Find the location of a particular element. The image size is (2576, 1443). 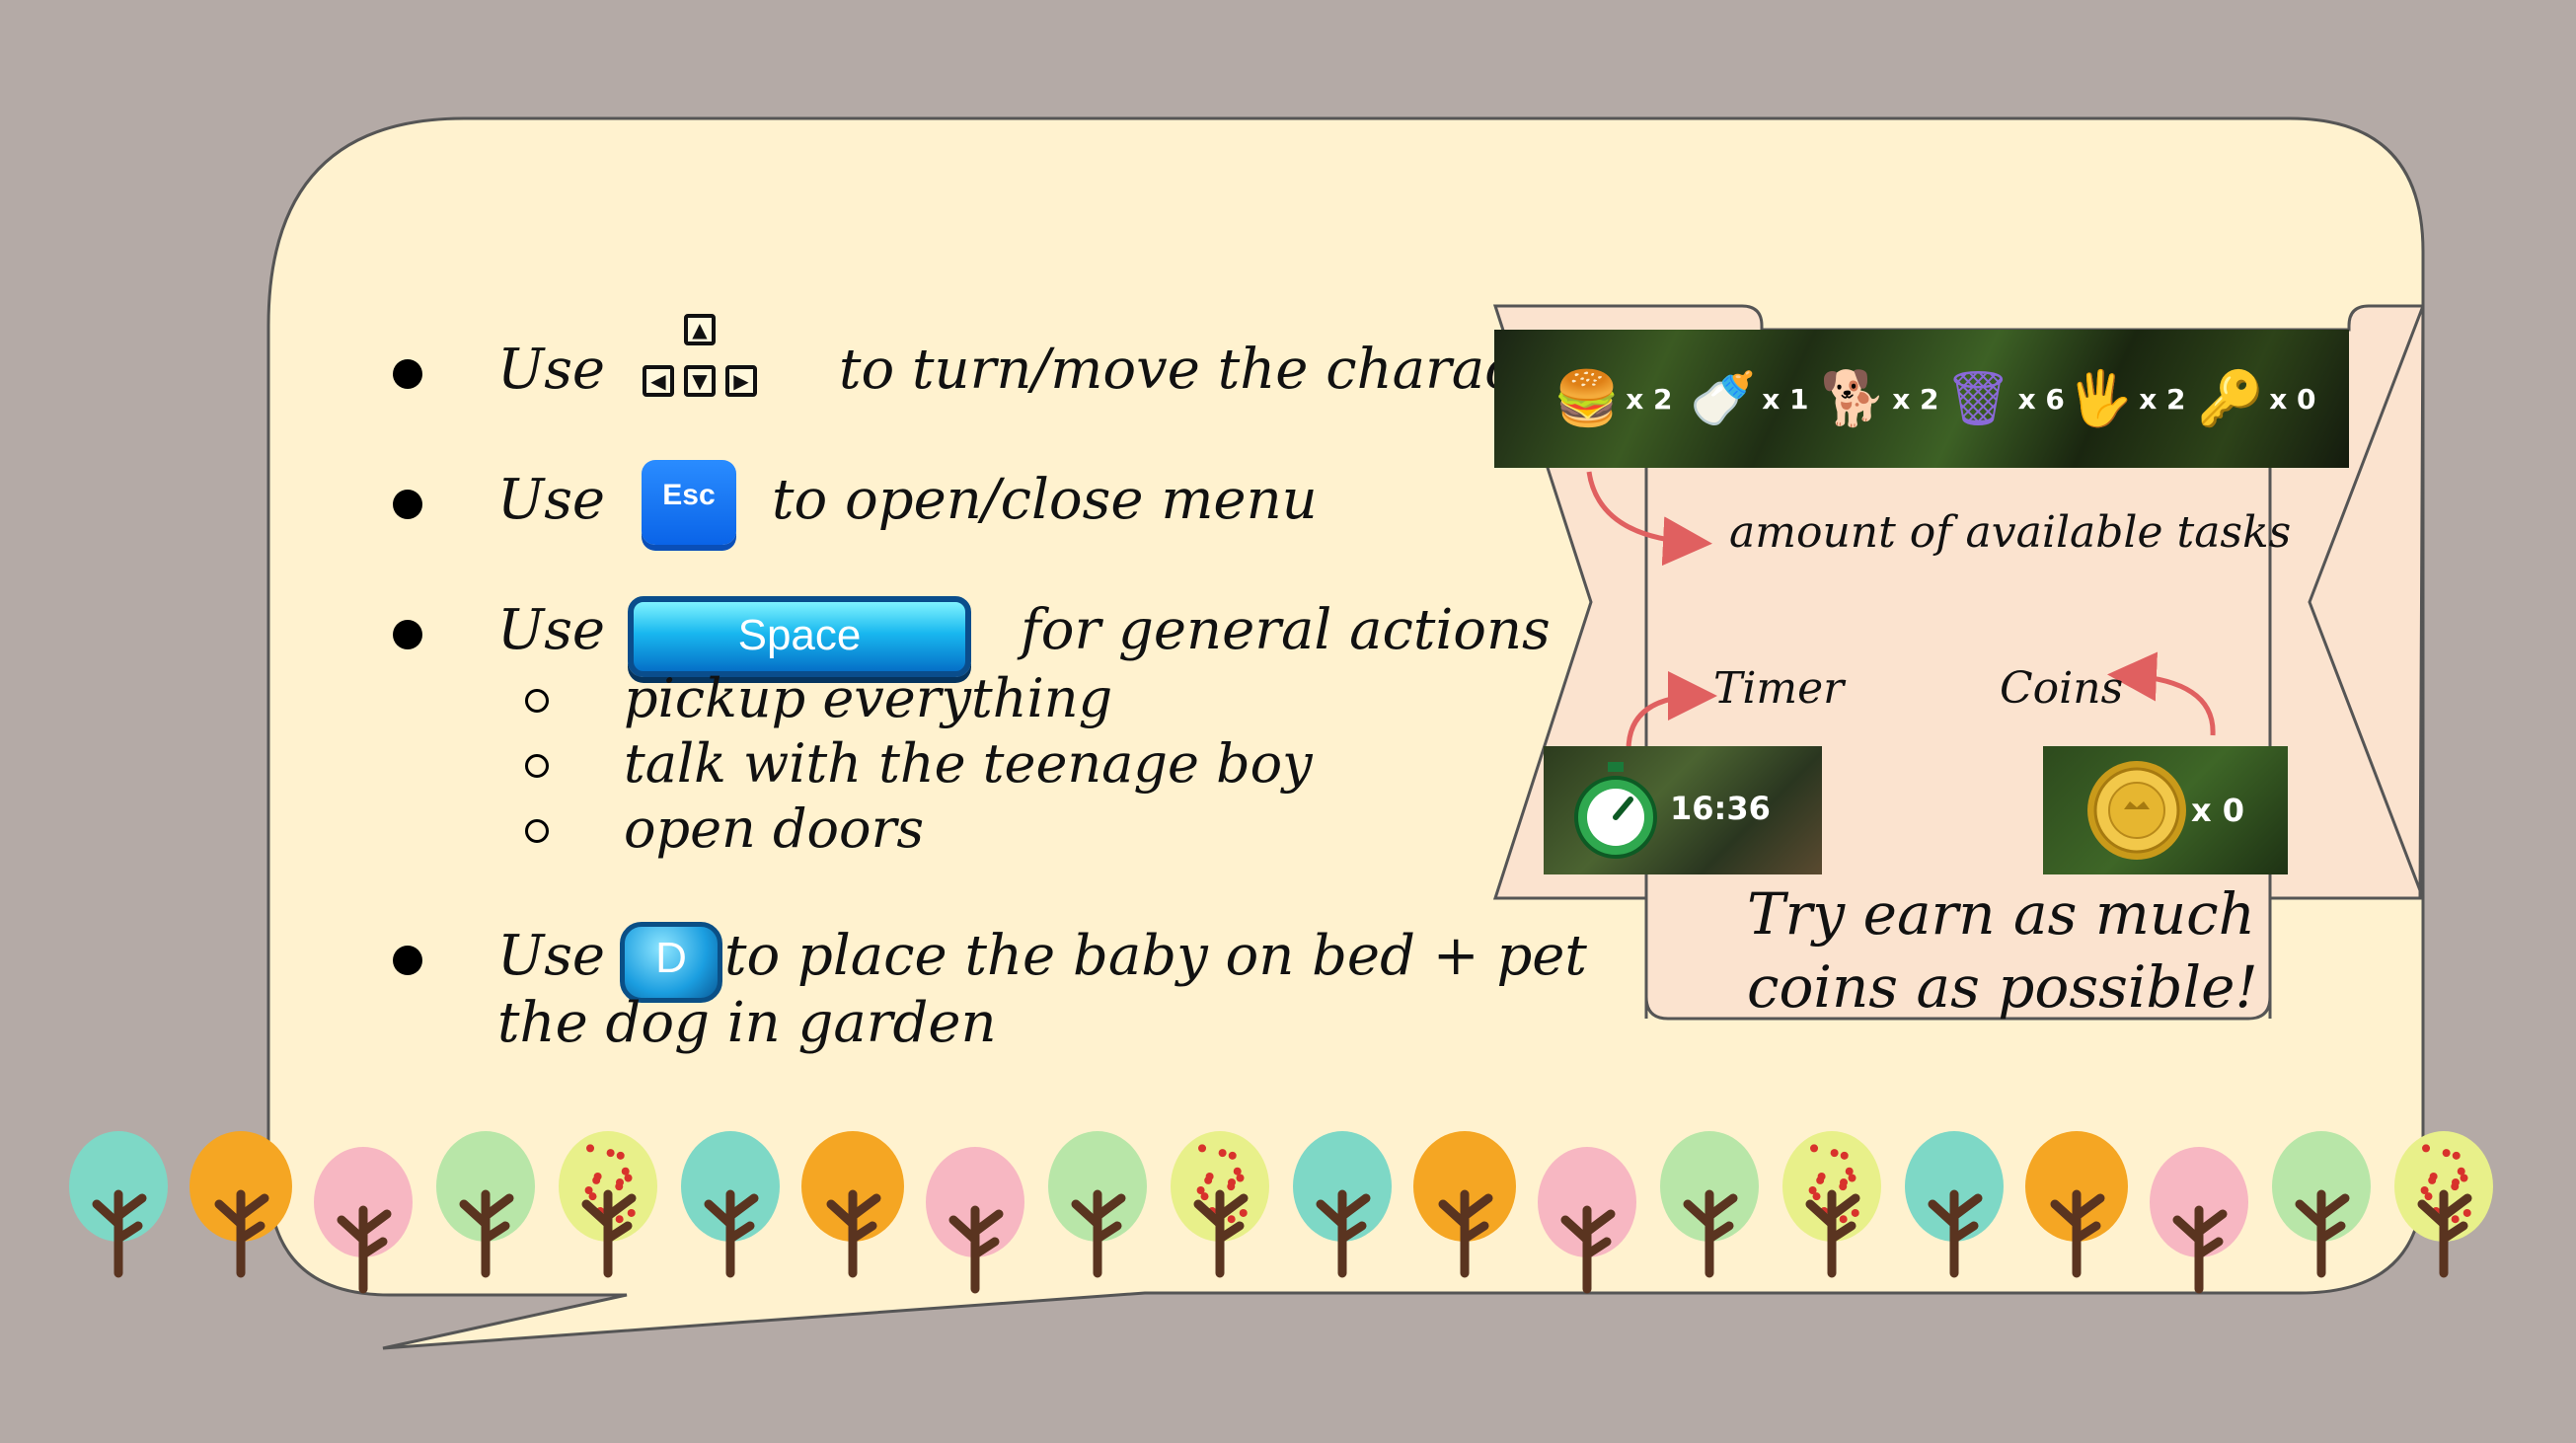

gold-coin-icon is located at coordinates (2136, 810).